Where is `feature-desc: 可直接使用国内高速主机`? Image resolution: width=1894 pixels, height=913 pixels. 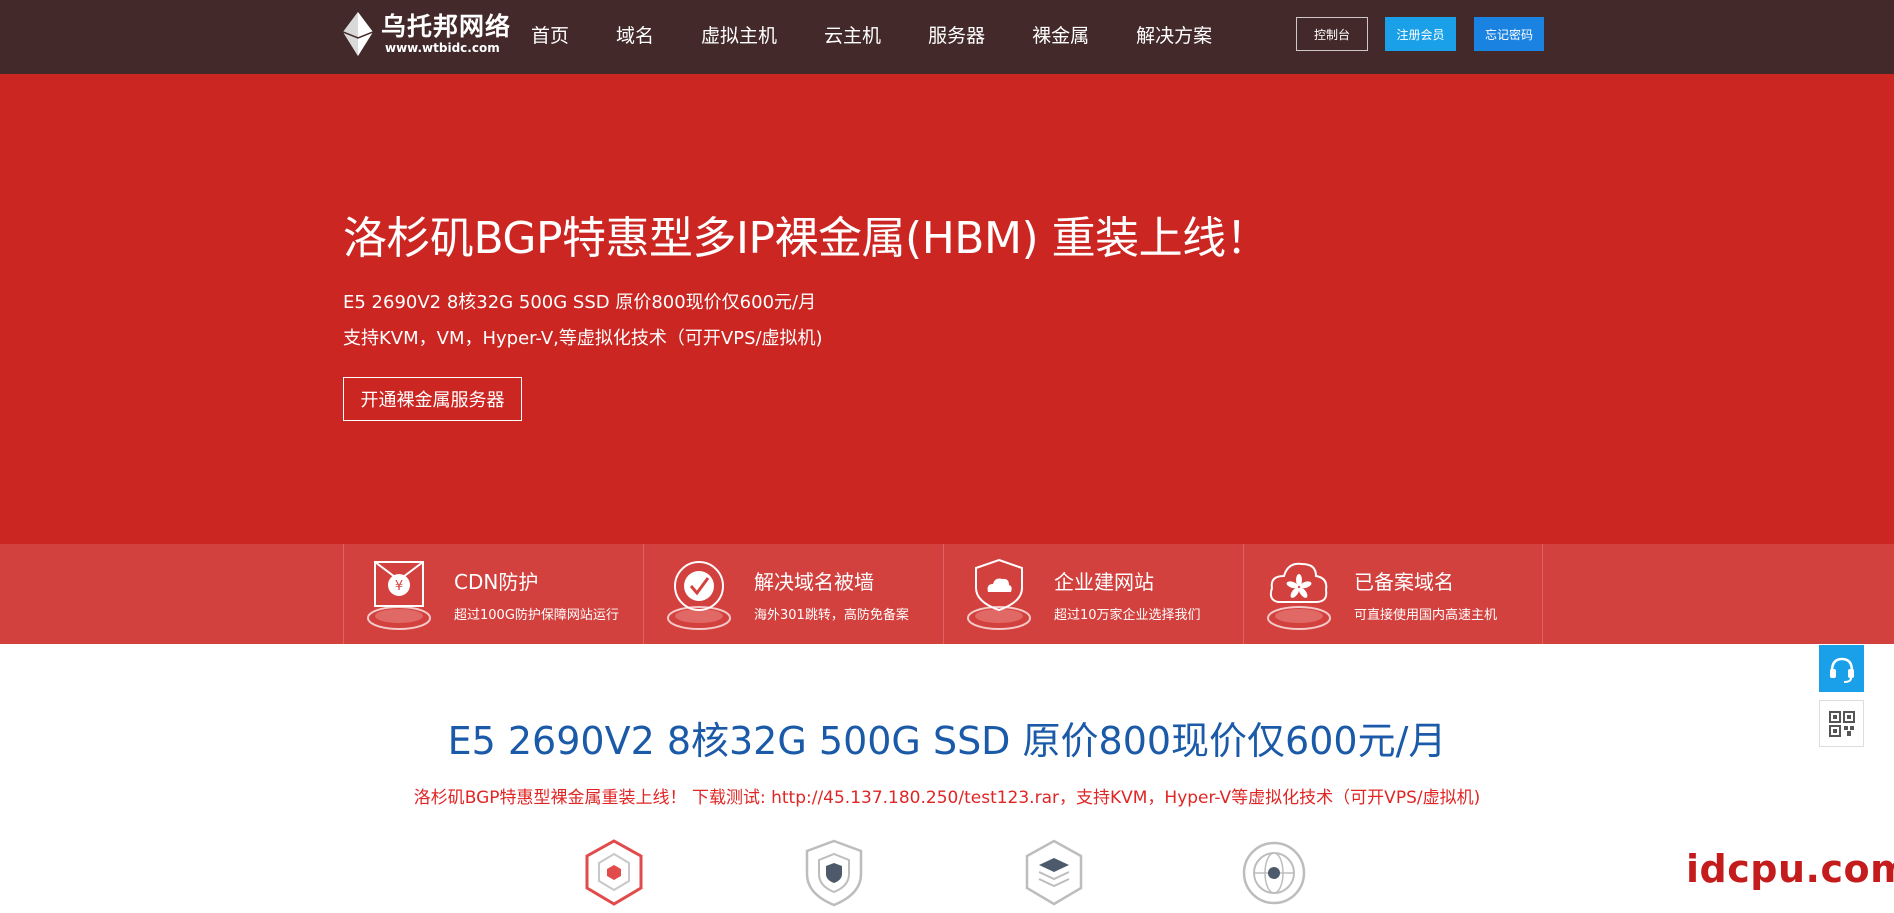 feature-desc: 可直接使用国内高速主机 is located at coordinates (1426, 615).